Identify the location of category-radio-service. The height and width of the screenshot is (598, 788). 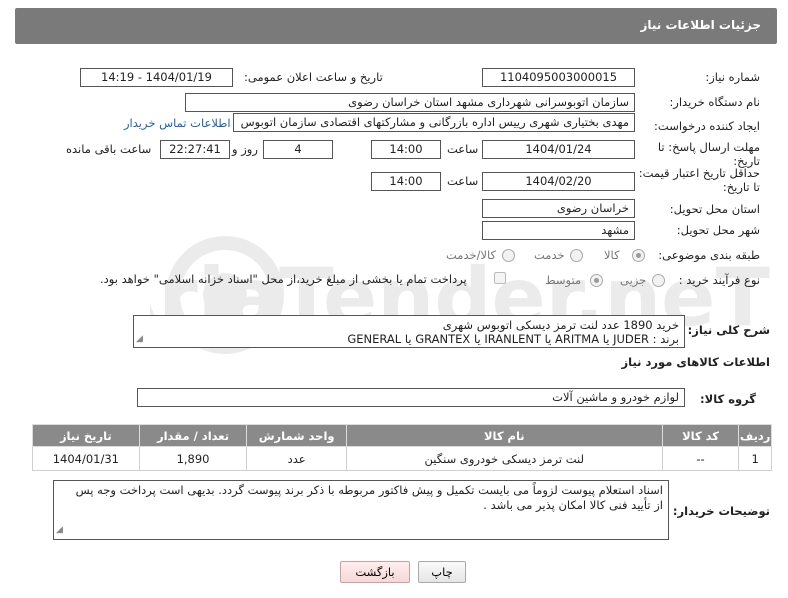
(576, 255).